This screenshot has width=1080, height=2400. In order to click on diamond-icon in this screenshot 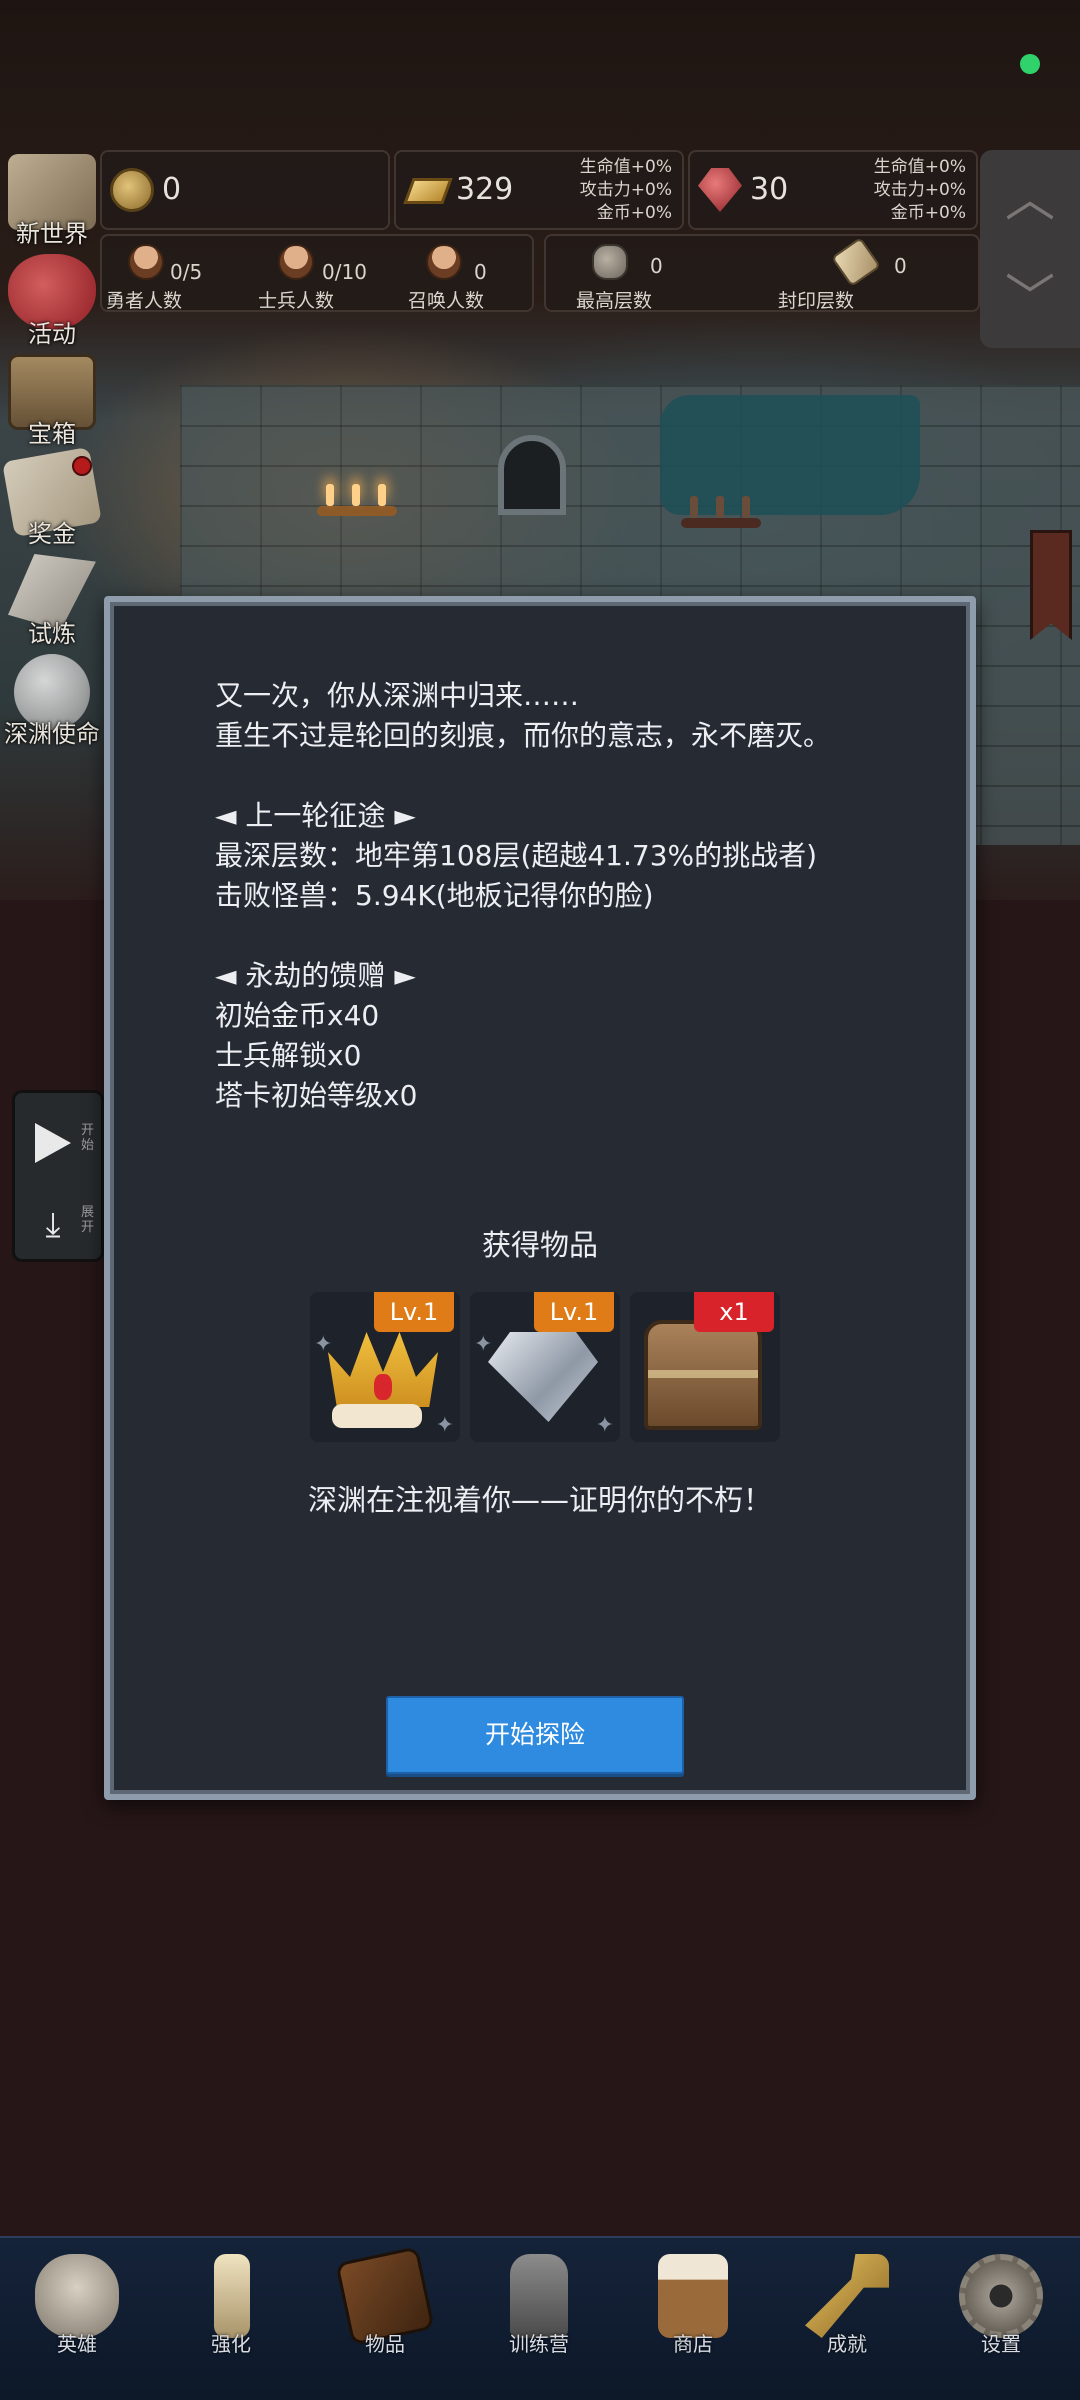, I will do `click(543, 1377)`.